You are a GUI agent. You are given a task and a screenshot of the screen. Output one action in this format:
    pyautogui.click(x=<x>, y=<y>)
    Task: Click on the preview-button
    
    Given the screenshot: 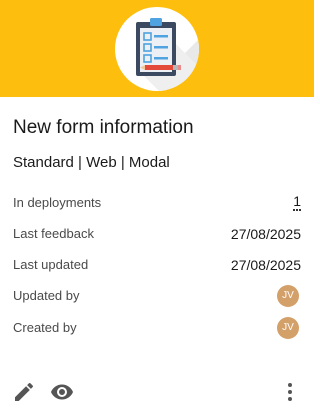 What is the action you would take?
    pyautogui.click(x=62, y=392)
    